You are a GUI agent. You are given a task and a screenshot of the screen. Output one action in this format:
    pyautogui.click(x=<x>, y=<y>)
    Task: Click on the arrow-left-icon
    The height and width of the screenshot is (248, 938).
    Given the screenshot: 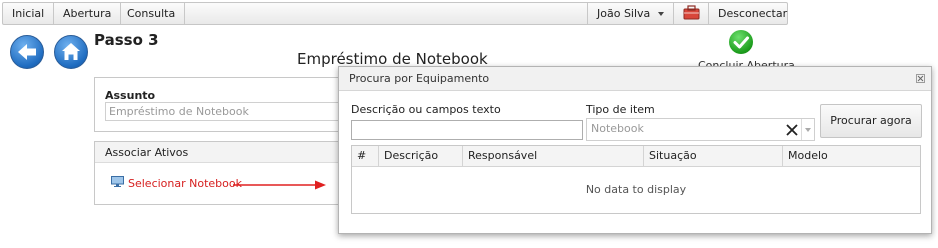 What is the action you would take?
    pyautogui.click(x=27, y=52)
    